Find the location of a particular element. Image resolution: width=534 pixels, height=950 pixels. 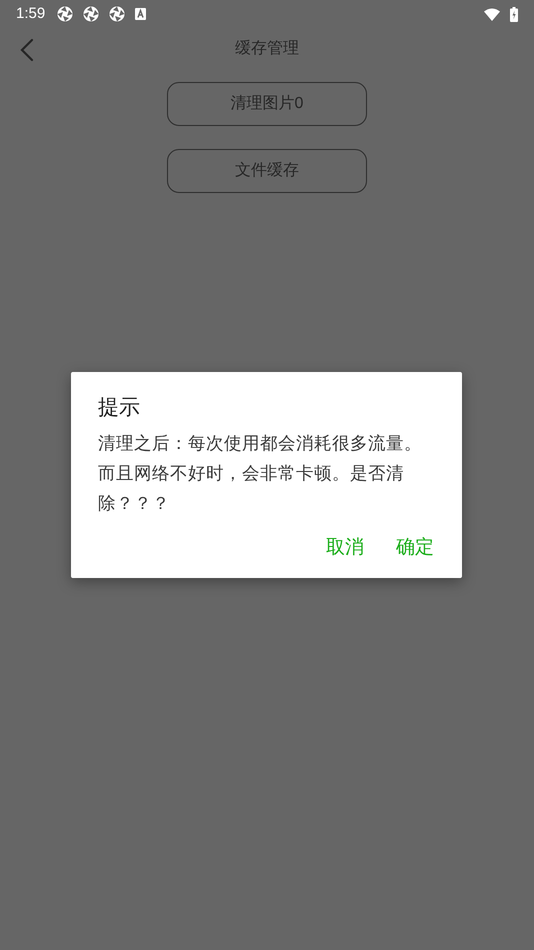

status-time: 1:59 is located at coordinates (31, 14).